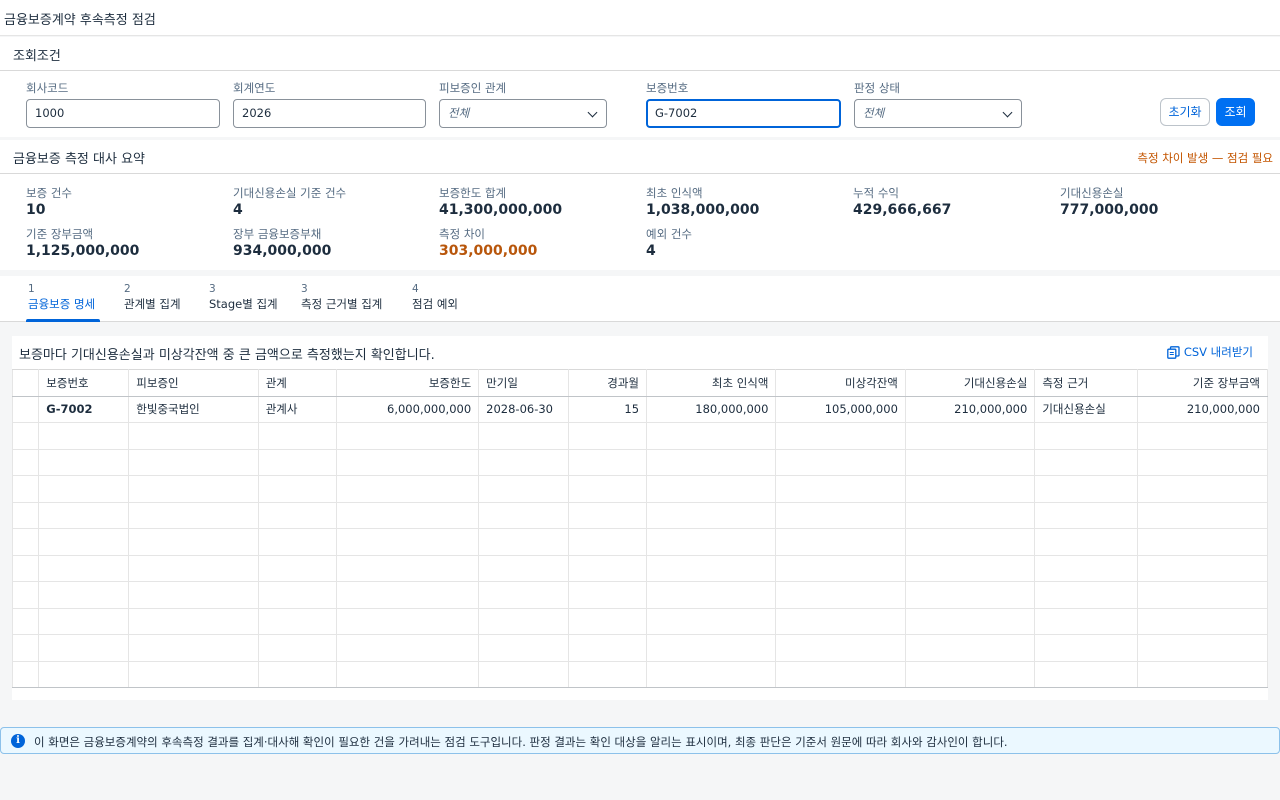 The height and width of the screenshot is (800, 1280). What do you see at coordinates (193, 409) in the screenshot?
I see `table-cell: 한빛중국법인` at bounding box center [193, 409].